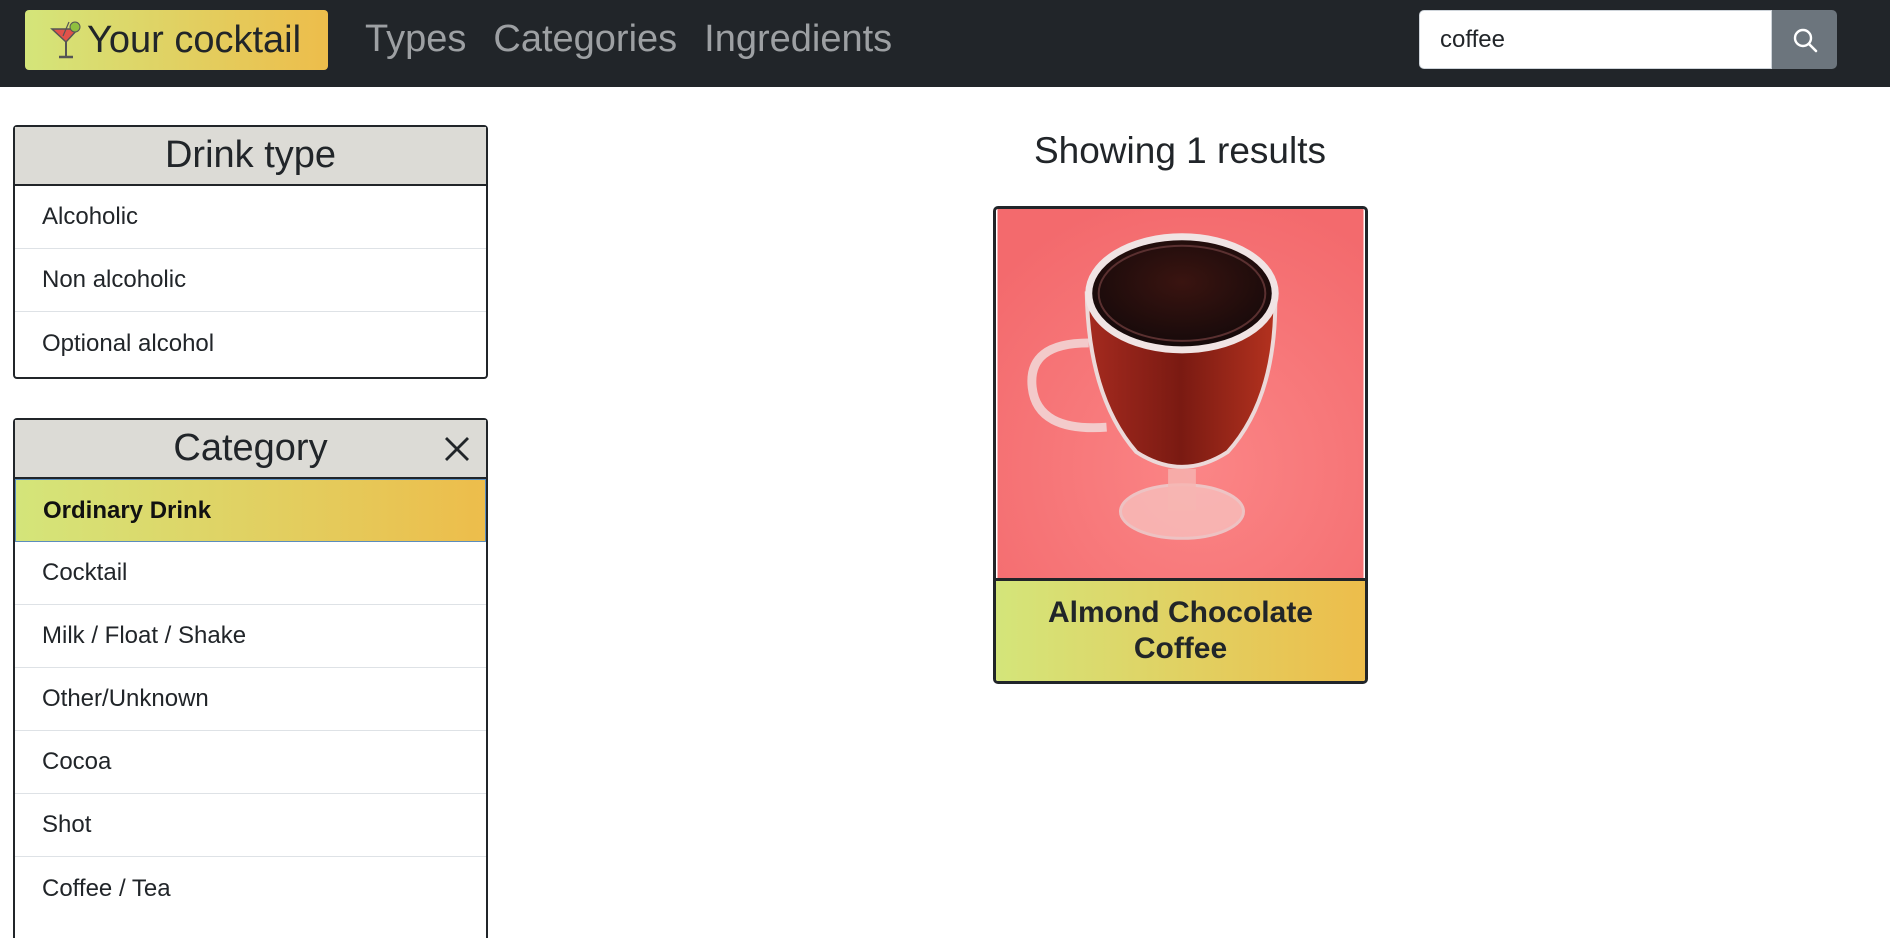 This screenshot has width=1890, height=938. Describe the element at coordinates (250, 280) in the screenshot. I see `drink-type-item-non-alcoholic: Non alcoholic` at that location.